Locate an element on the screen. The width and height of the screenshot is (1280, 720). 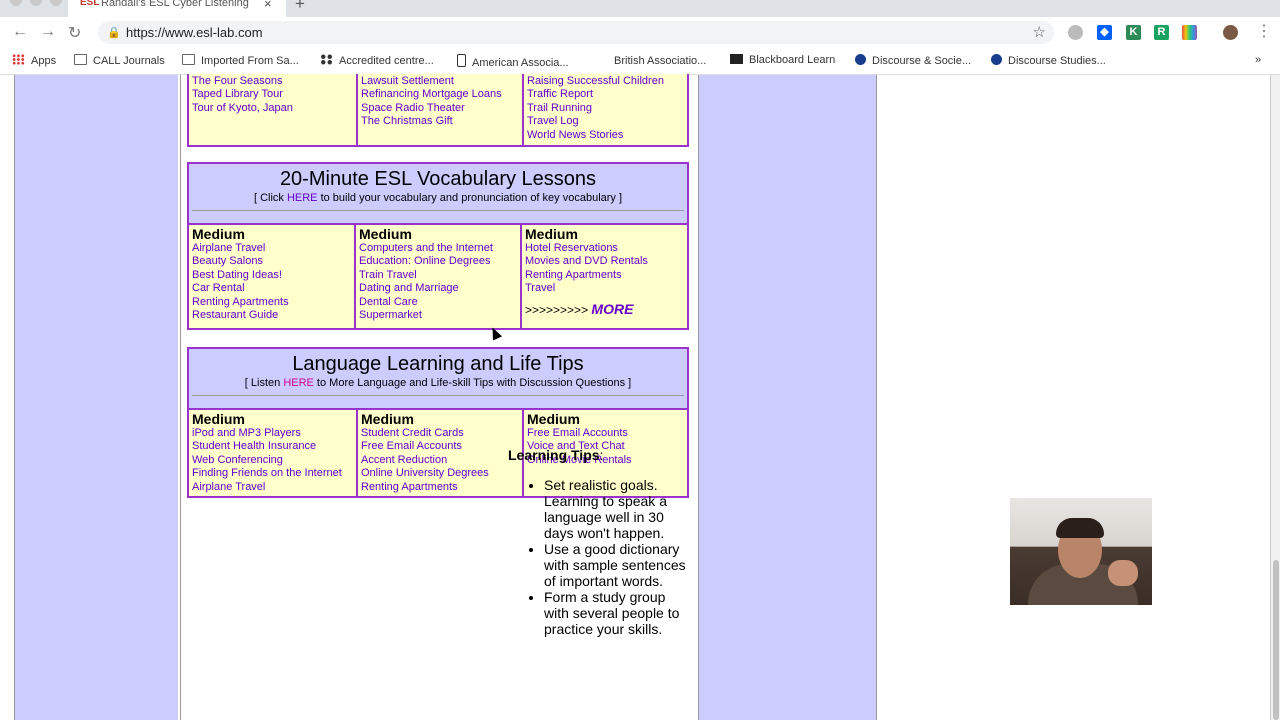
vocab-link: Education: Online Degrees is located at coordinates (438, 261).